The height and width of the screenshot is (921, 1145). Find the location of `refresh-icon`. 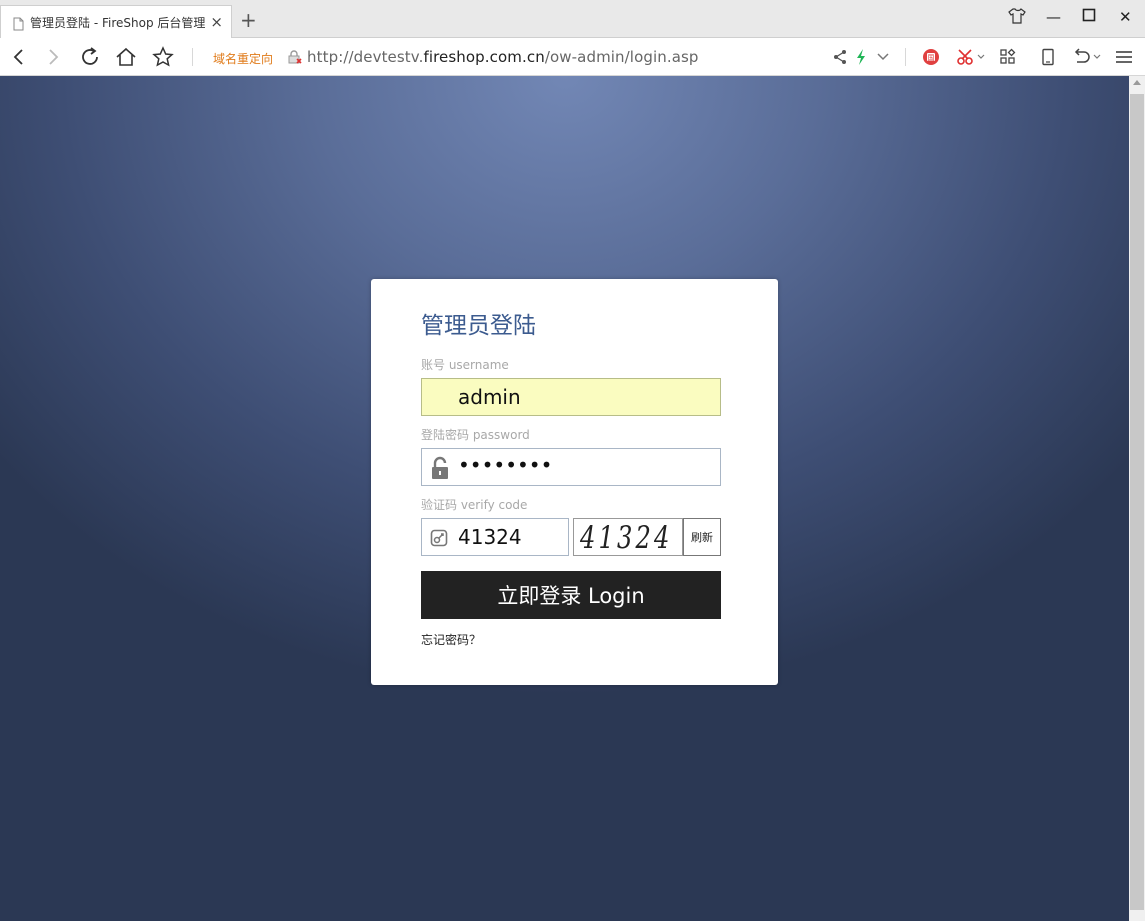

refresh-icon is located at coordinates (90, 57).